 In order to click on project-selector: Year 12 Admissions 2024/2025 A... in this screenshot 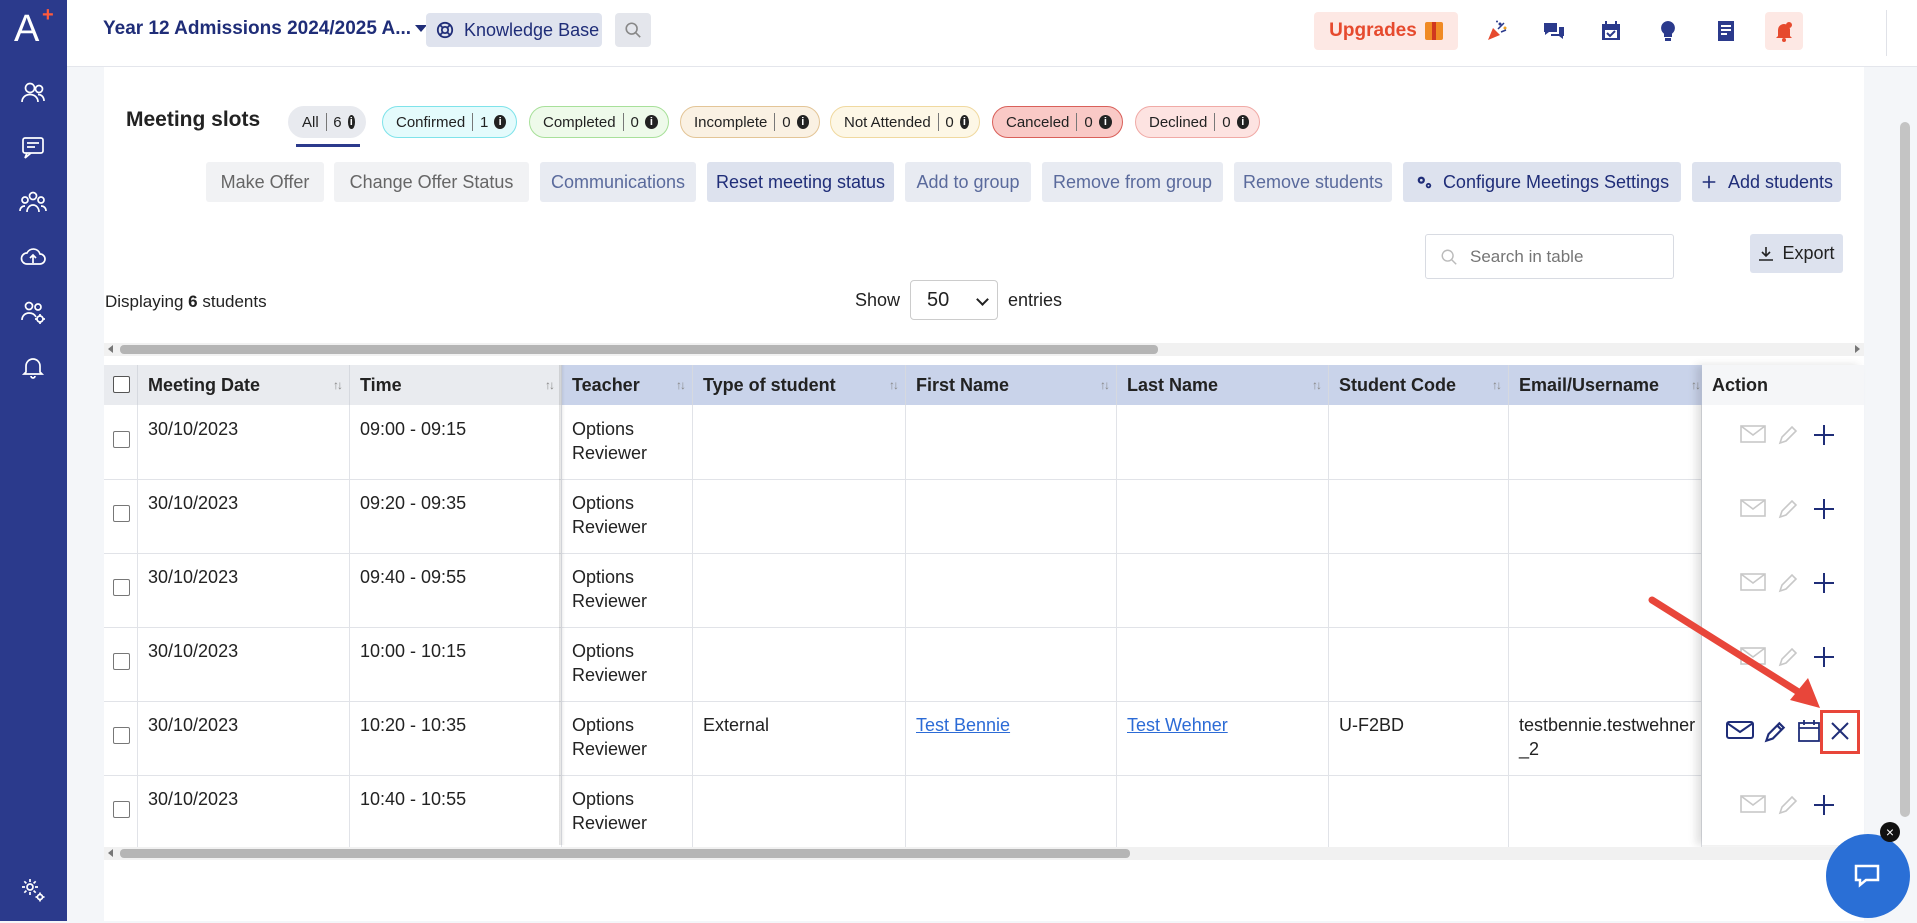, I will do `click(265, 29)`.